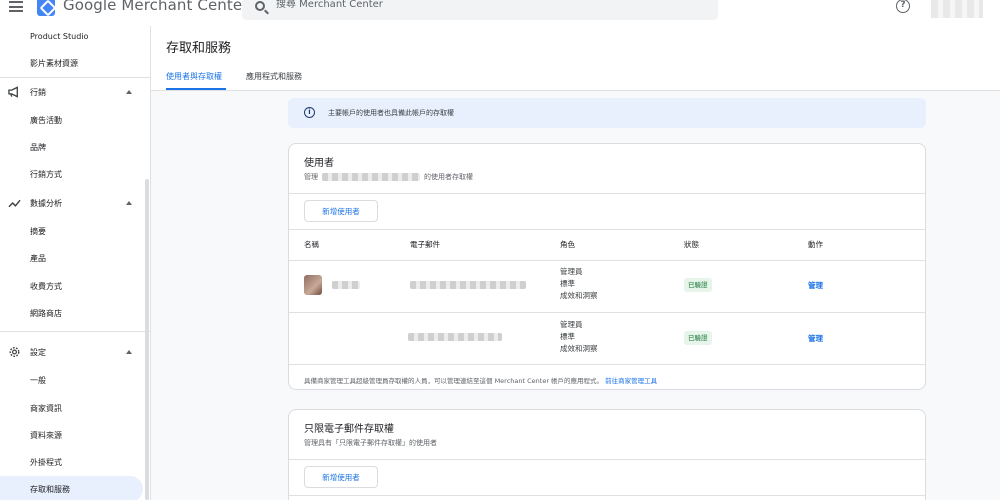  I want to click on sidebar-scrollbar, so click(147, 339).